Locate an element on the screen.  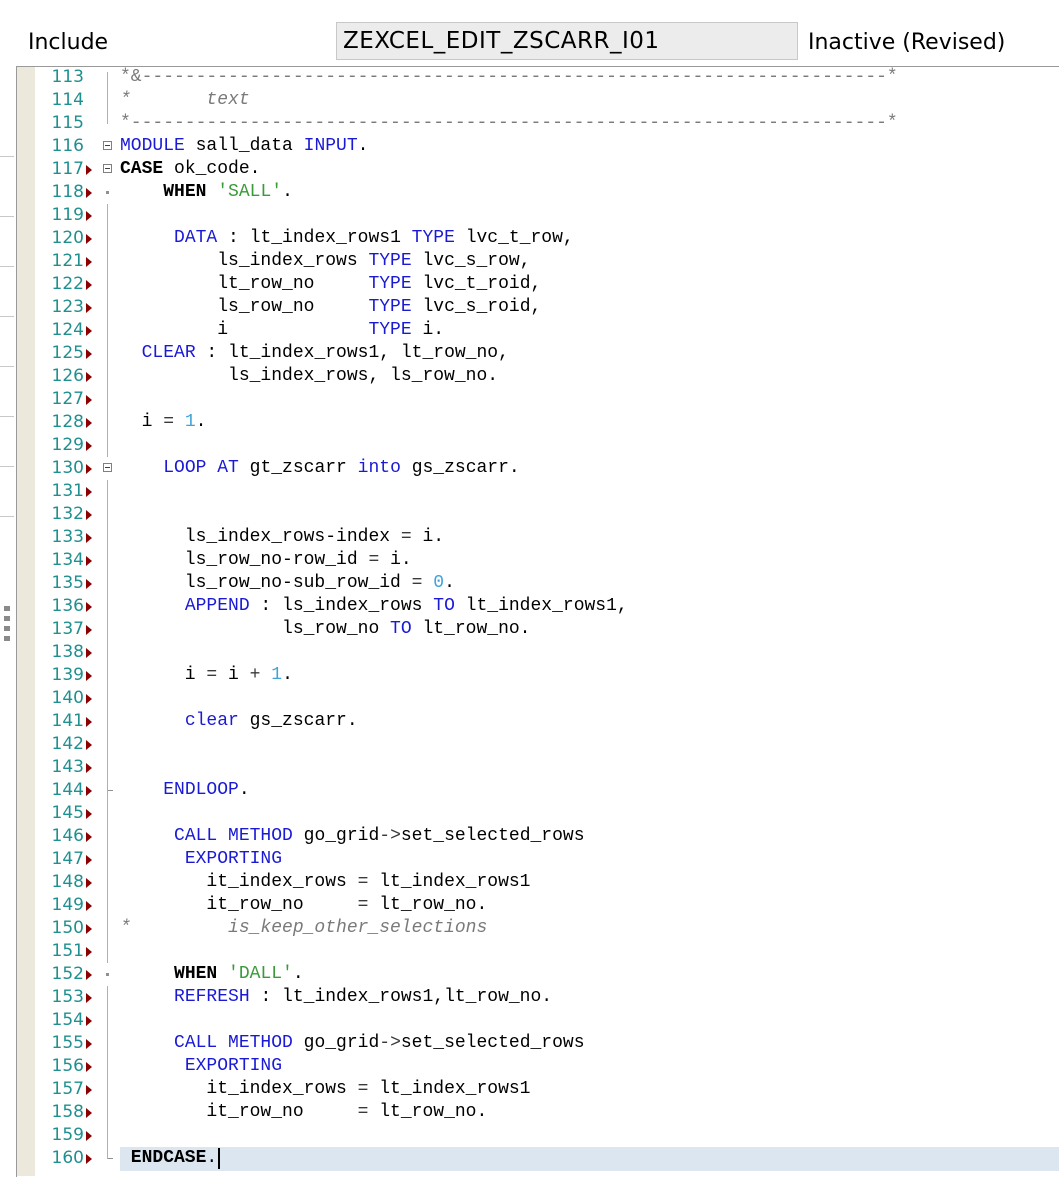
code-line: 127 is located at coordinates (529, 399).